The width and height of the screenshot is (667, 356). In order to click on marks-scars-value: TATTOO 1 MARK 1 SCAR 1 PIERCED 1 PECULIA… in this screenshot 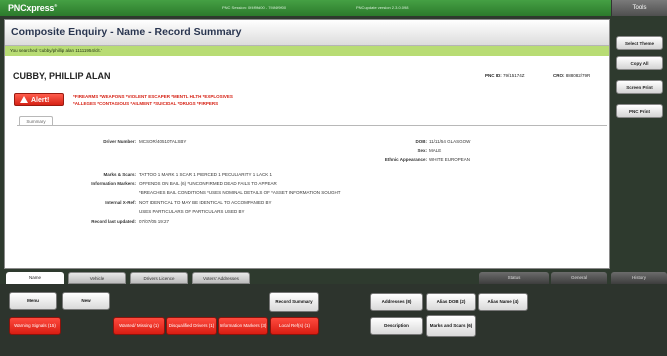, I will do `click(205, 174)`.